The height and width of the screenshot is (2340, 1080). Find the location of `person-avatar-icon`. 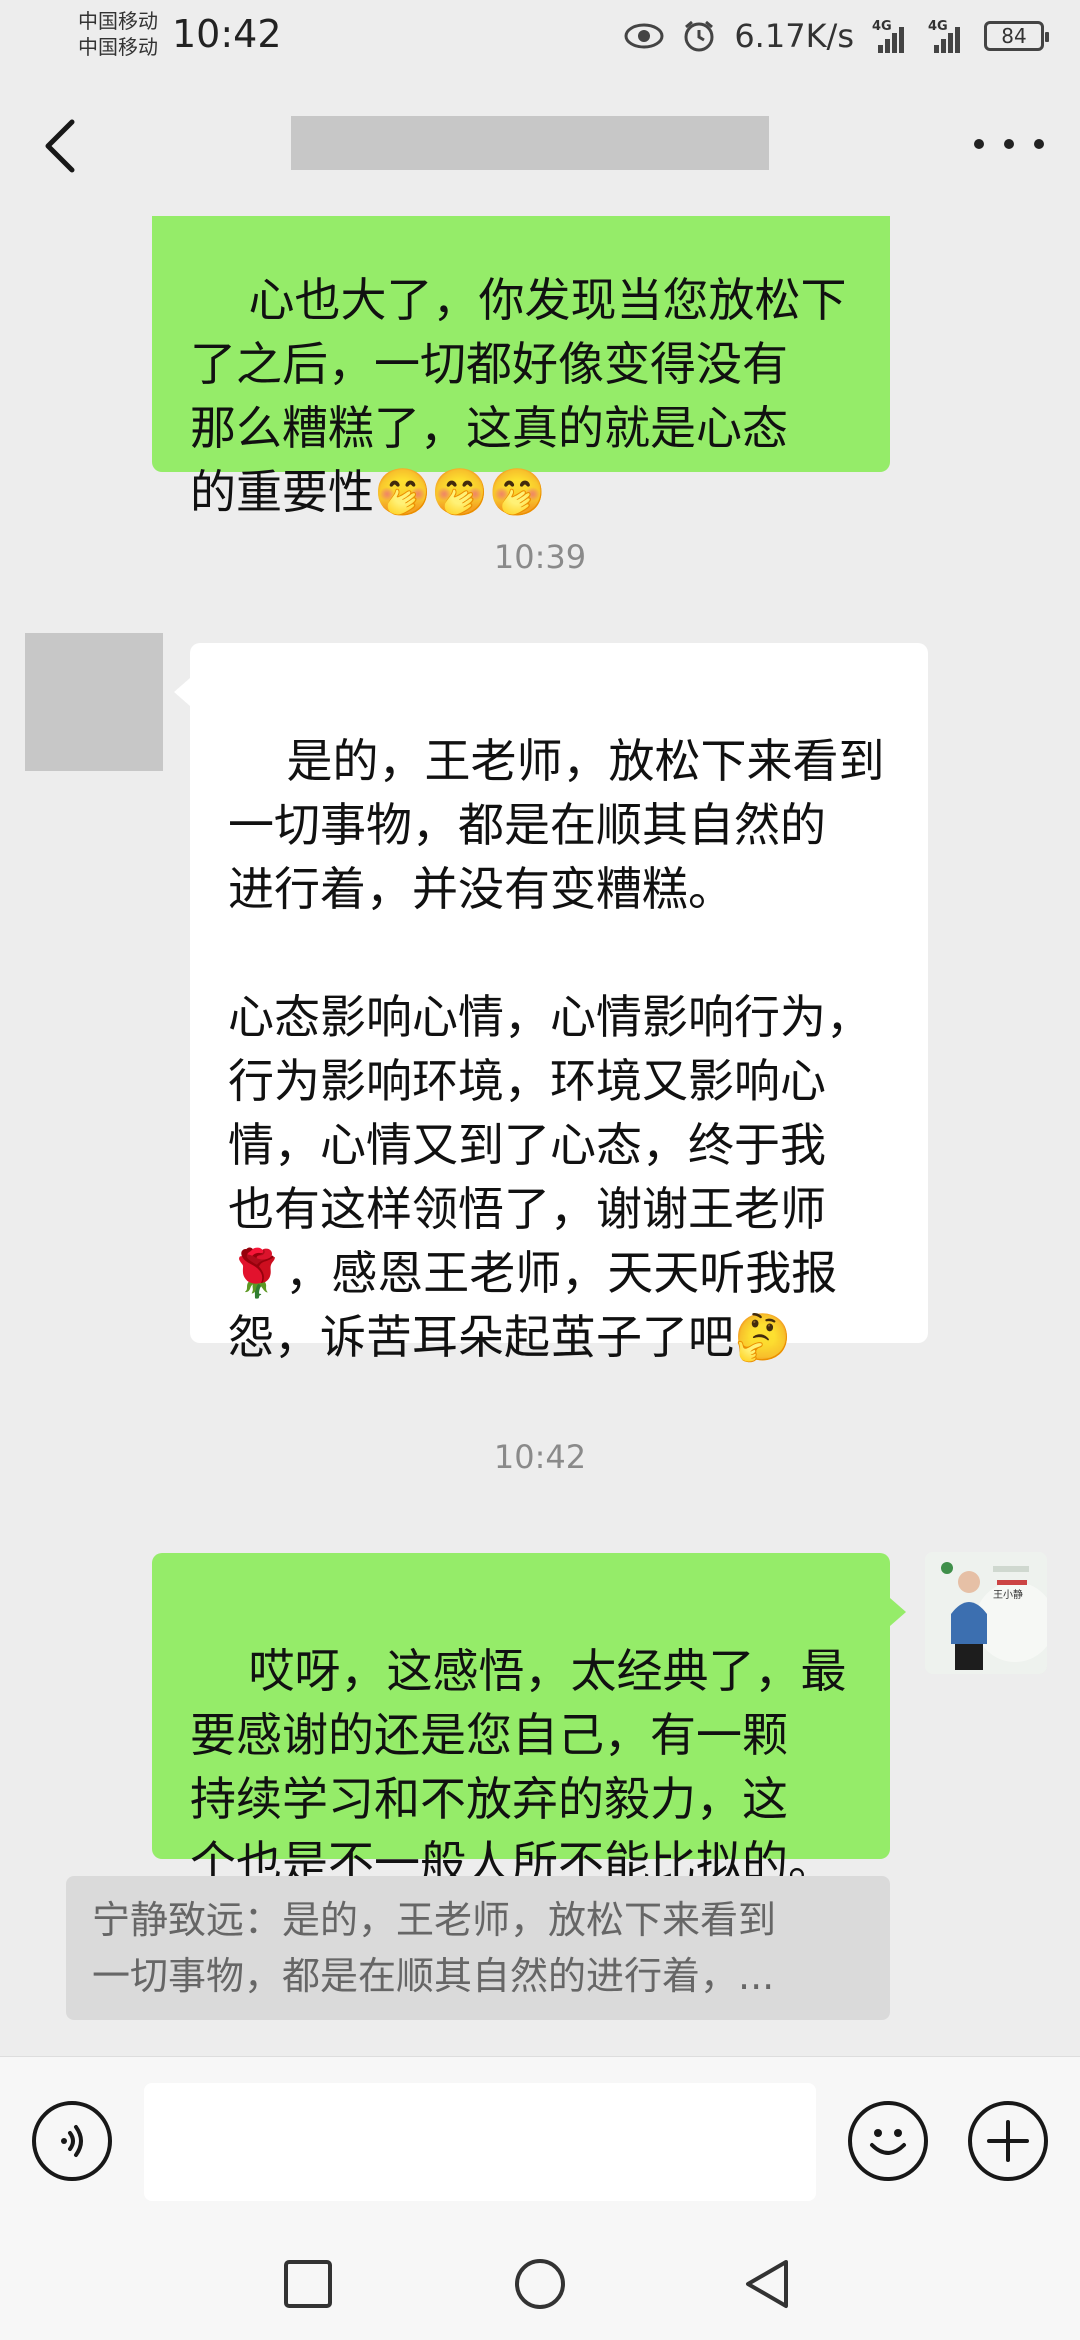

person-avatar-icon is located at coordinates (986, 1613).